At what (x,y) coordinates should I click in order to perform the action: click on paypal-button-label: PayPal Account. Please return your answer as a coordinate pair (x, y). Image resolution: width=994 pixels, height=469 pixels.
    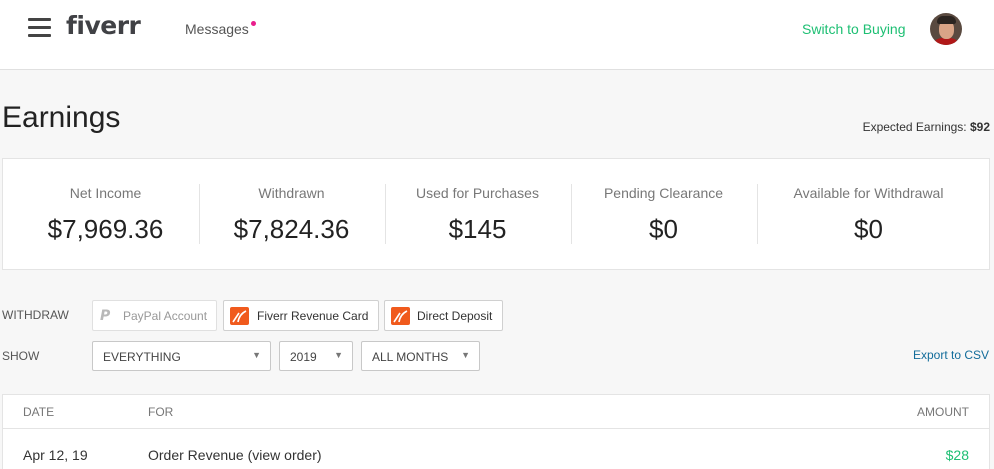
    Looking at the image, I should click on (165, 316).